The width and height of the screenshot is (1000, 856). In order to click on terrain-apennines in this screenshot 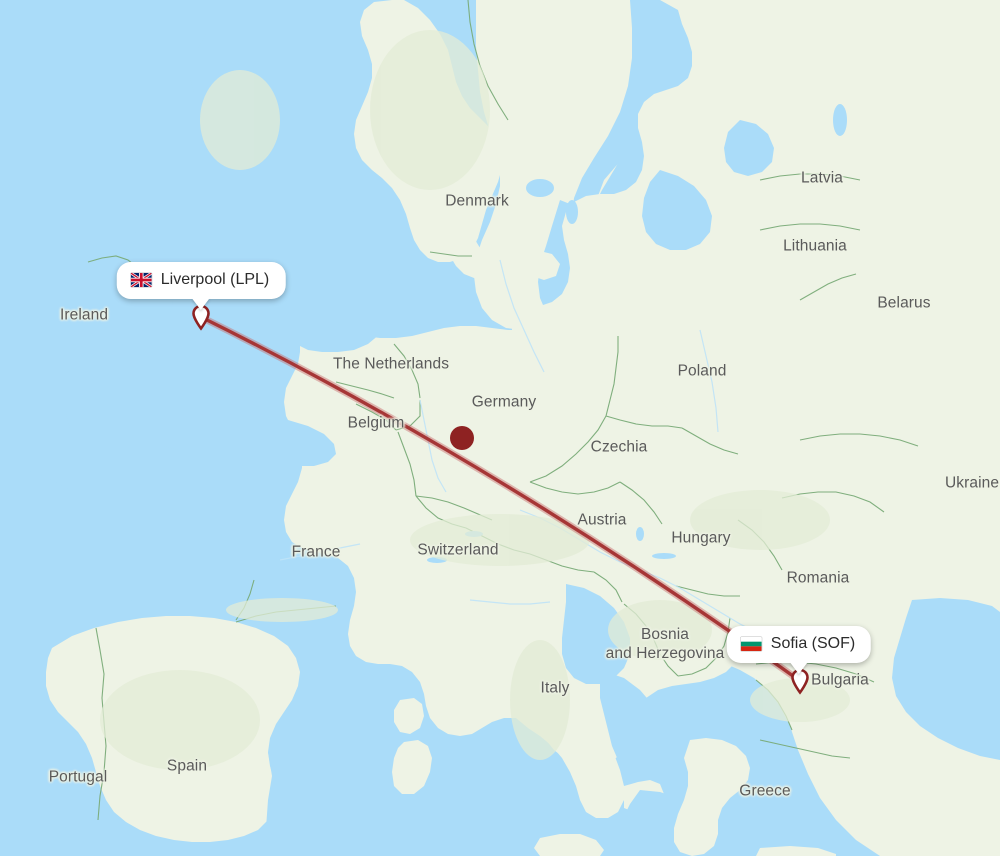, I will do `click(540, 700)`.